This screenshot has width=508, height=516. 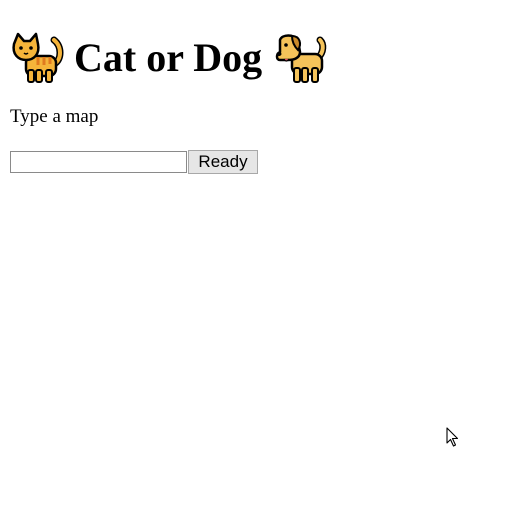 What do you see at coordinates (223, 162) in the screenshot?
I see `ready-button: Ready` at bounding box center [223, 162].